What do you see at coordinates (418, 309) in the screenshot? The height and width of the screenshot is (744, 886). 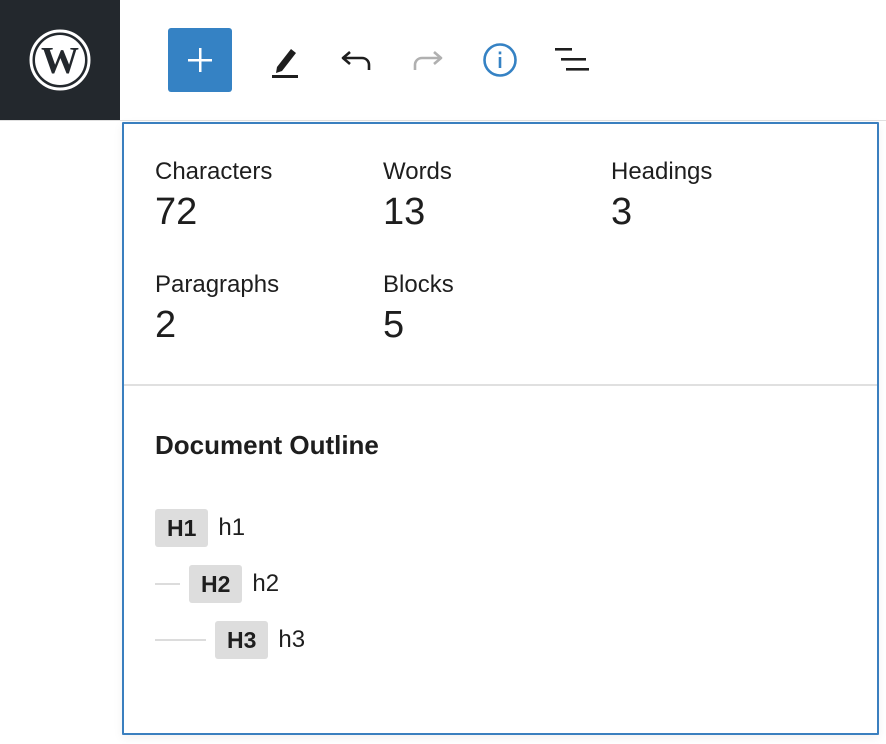 I see `stat-blocks: Blocks 5` at bounding box center [418, 309].